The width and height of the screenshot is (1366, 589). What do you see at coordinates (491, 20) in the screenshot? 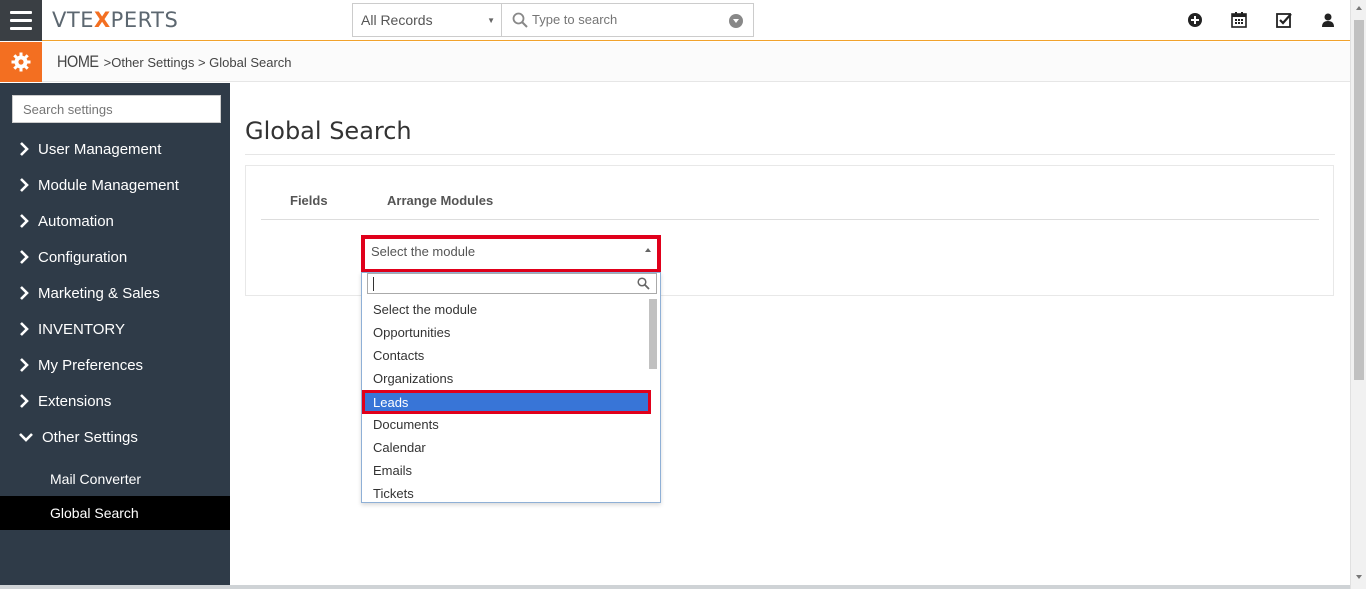
I see `caret-down-icon: ▼` at bounding box center [491, 20].